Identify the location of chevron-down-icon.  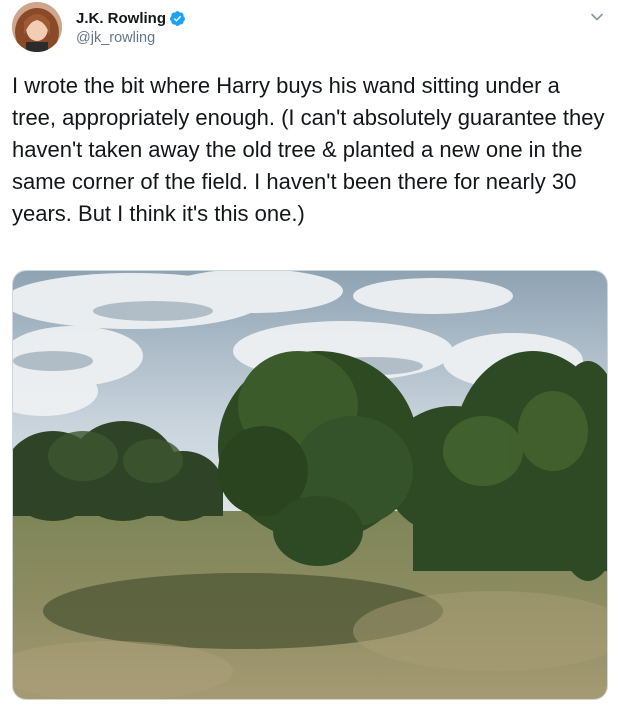
(597, 17).